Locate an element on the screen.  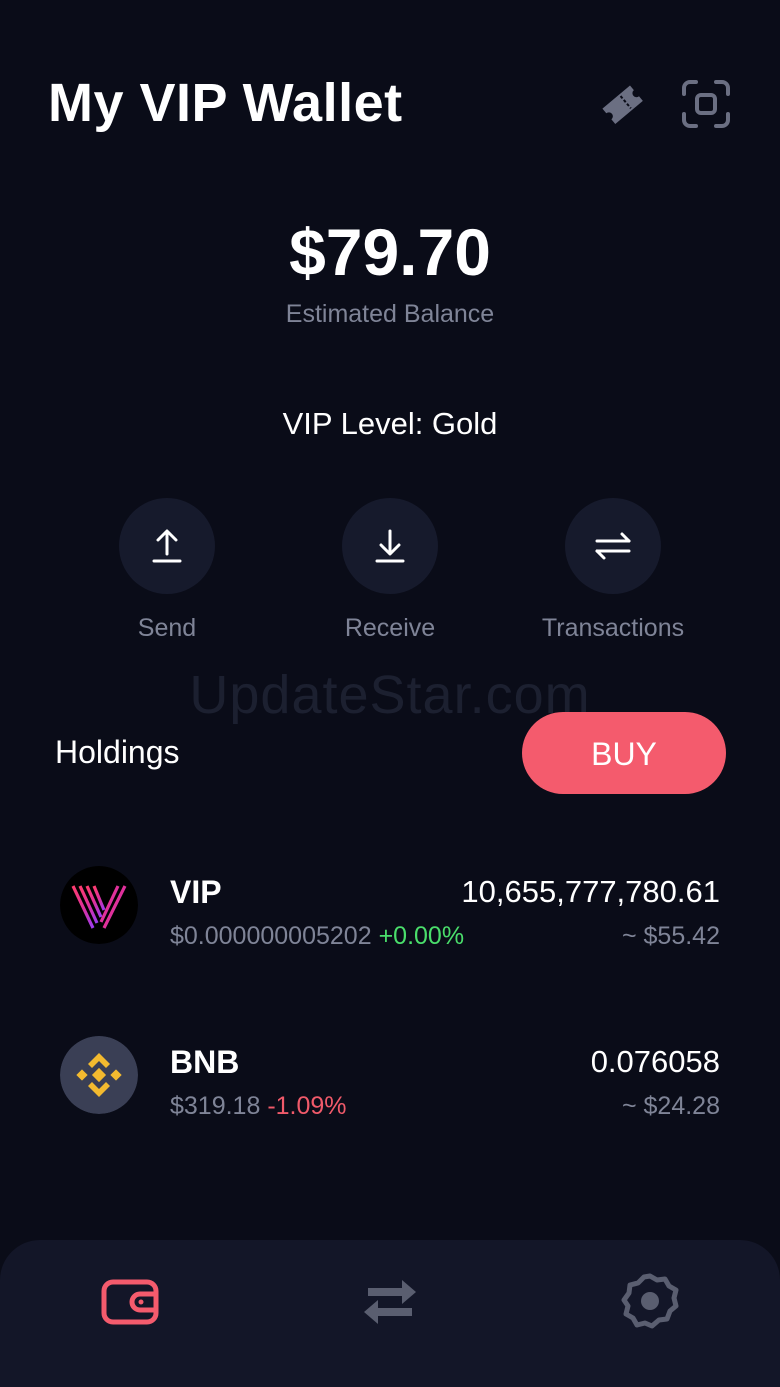
transactions-button: Transactions is located at coordinates (613, 570).